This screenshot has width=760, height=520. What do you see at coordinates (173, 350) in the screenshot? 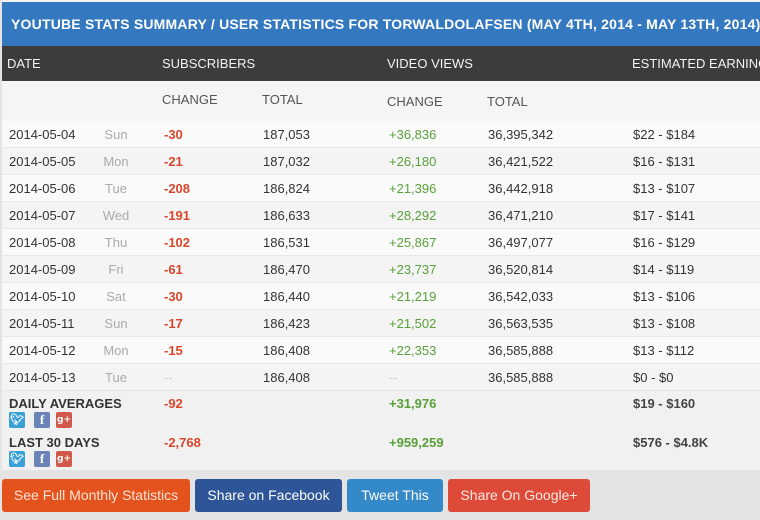
I see `subscriber-change-cell: -15` at bounding box center [173, 350].